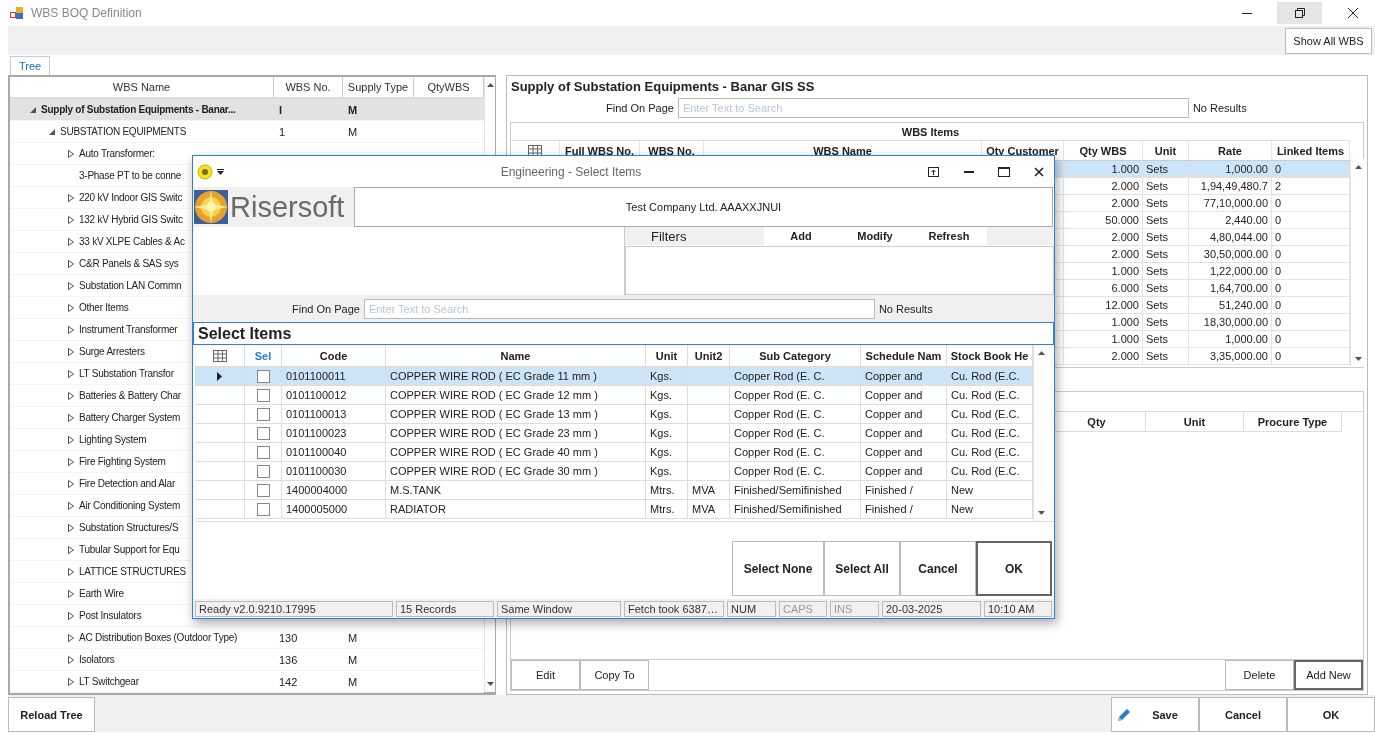 This screenshot has height=735, width=1375. Describe the element at coordinates (515, 355) in the screenshot. I see `column-header: Name` at that location.